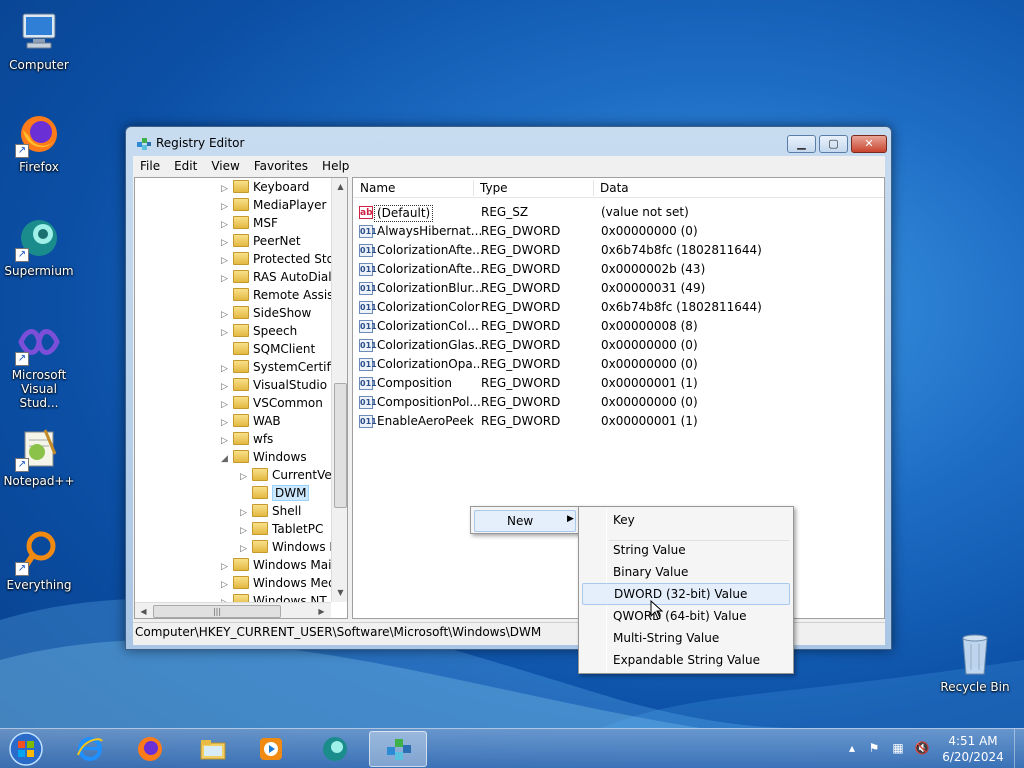  I want to click on submenu-item-multi-string-value: Multi-String Value, so click(686, 638).